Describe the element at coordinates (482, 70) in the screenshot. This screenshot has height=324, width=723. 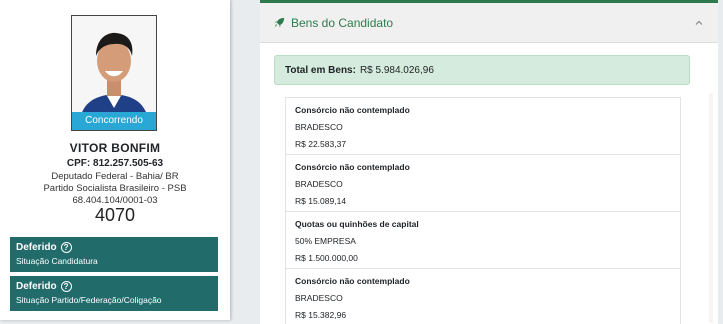
I see `total-assets-box: Total em Bens: R$ 5.984.026,96` at that location.